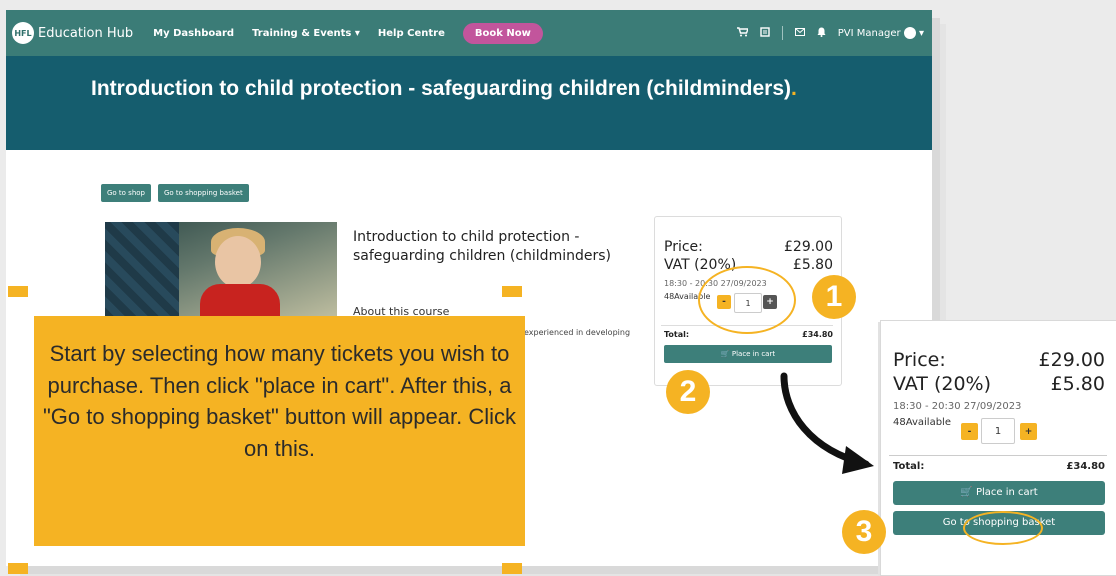 The image size is (1116, 576). Describe the element at coordinates (411, 33) in the screenshot. I see `nav-help-centre: Help Centre` at that location.